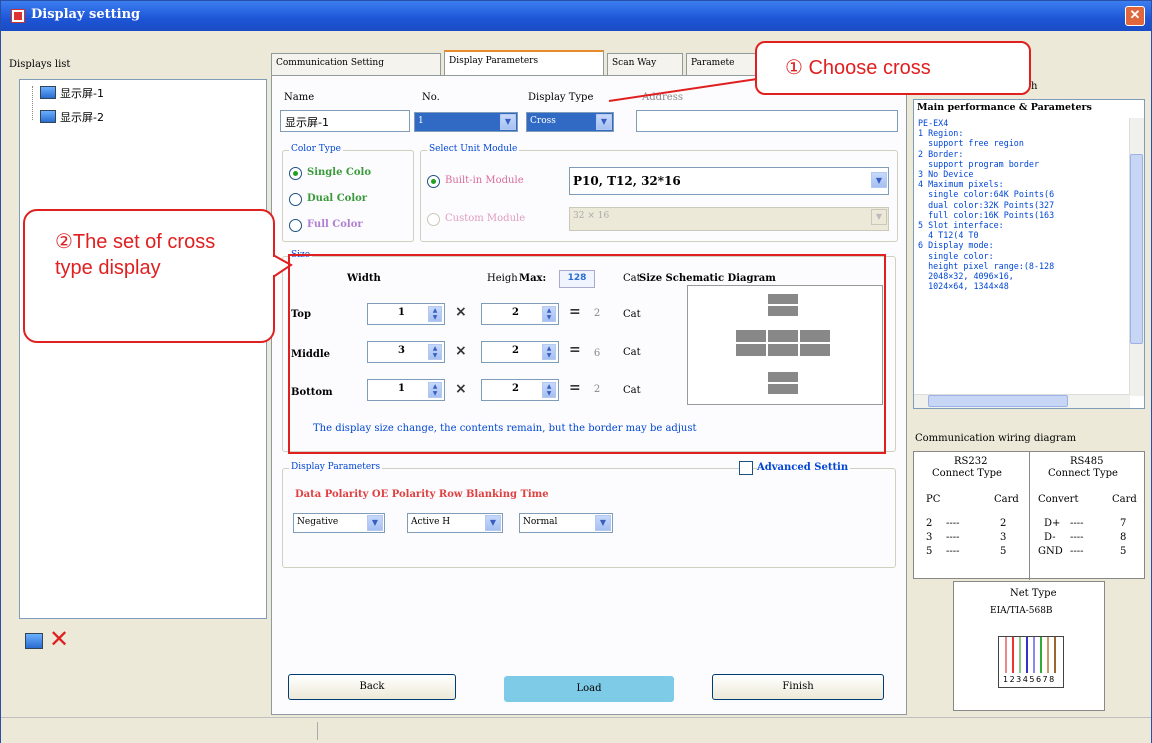  I want to click on rs485-conv-2: D-, so click(1050, 537).